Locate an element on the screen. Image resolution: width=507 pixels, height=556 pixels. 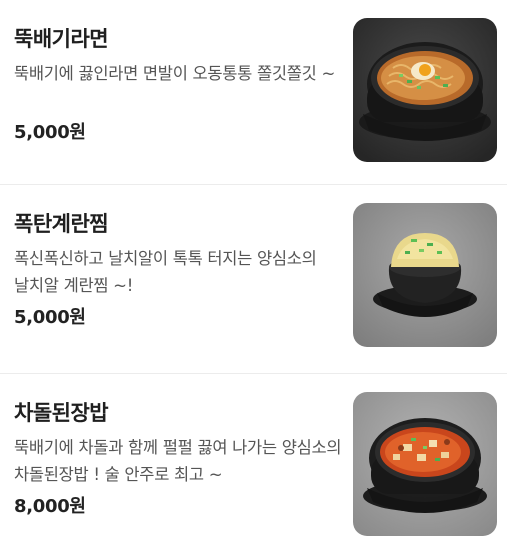
ramen-photo is located at coordinates (425, 90).